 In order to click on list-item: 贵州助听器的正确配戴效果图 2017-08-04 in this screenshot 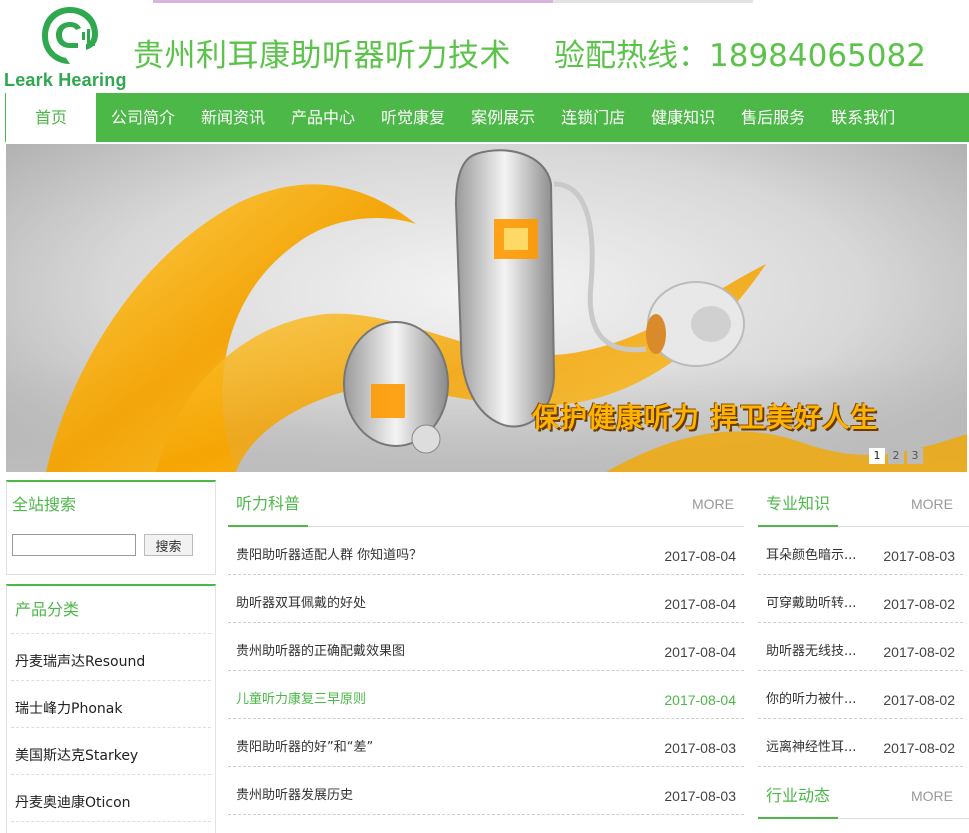, I will do `click(486, 647)`.